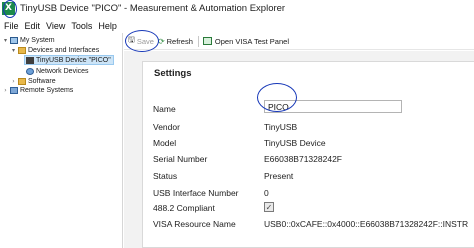 The height and width of the screenshot is (248, 474). I want to click on software-icon, so click(22, 81).